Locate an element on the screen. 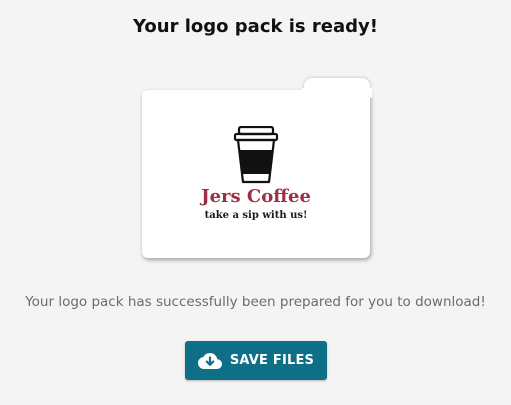 Image resolution: width=511 pixels, height=405 pixels. cloud-download-icon is located at coordinates (209, 360).